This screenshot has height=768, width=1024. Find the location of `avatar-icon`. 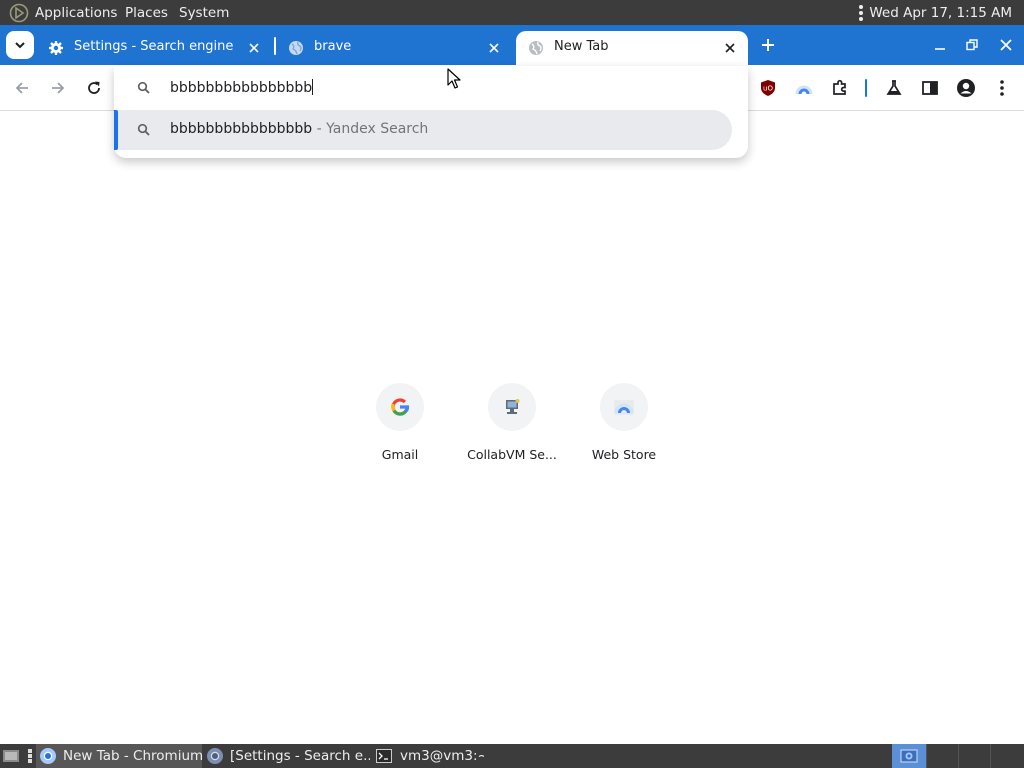

avatar-icon is located at coordinates (966, 88).